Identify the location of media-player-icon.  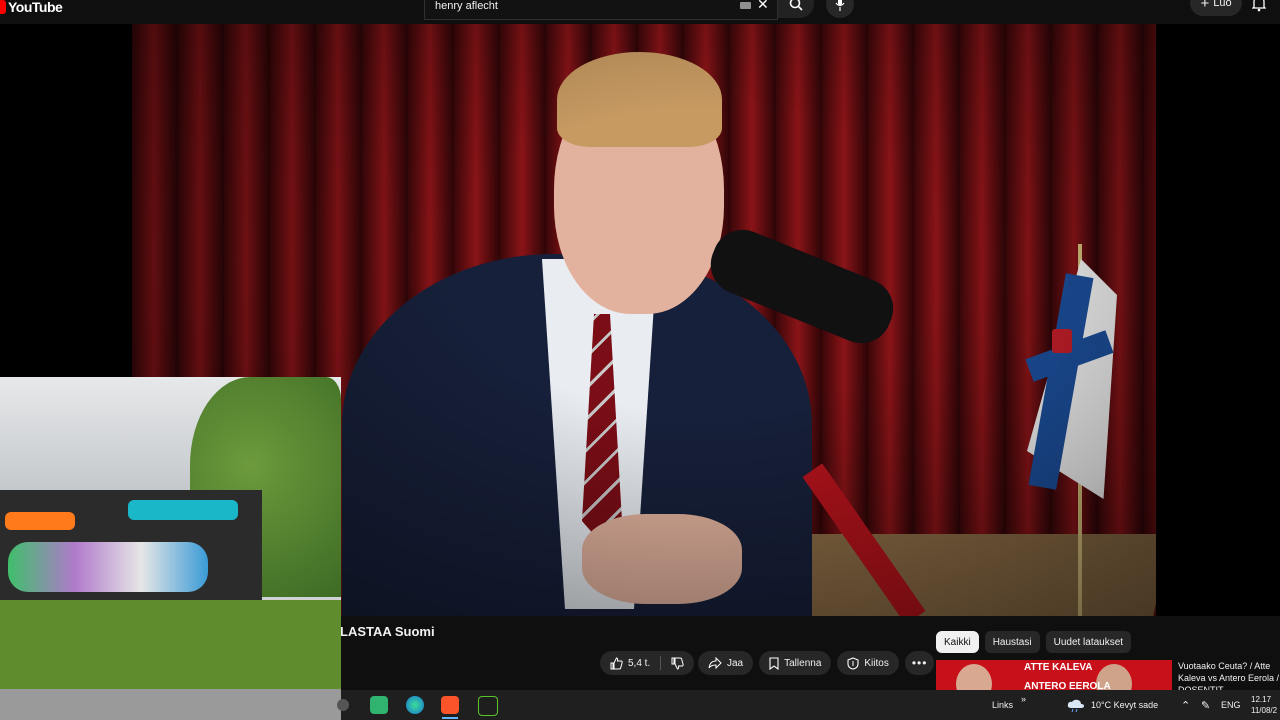
(488, 706).